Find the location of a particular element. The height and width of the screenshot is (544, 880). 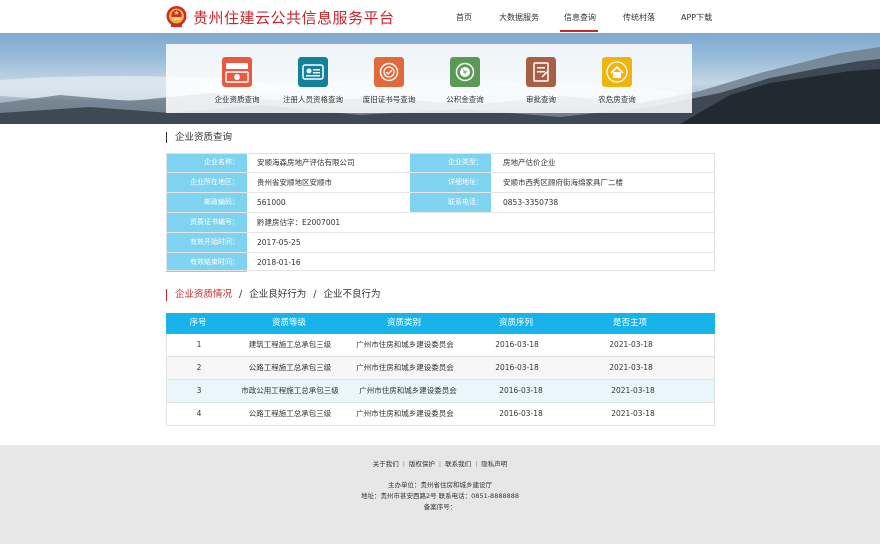

info-row: 资质证书编号： 黔建房估字：E2007001 is located at coordinates (440, 223).